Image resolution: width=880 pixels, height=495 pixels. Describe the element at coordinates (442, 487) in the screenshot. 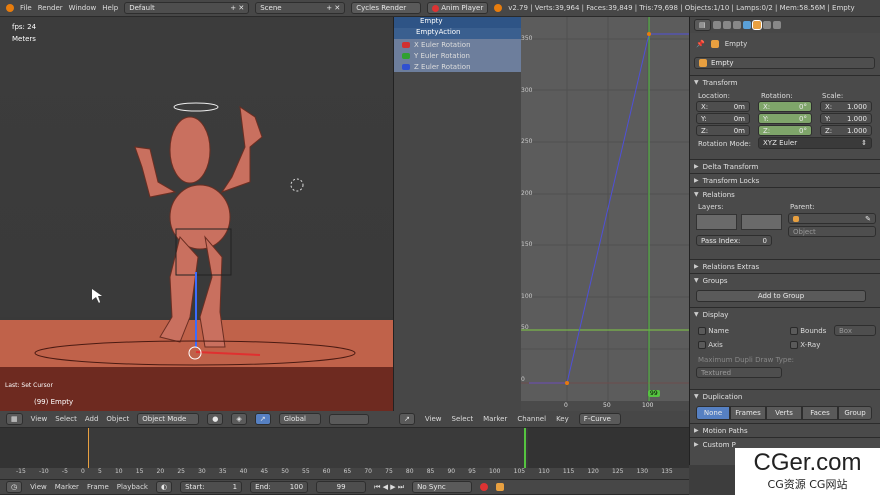

I see `sync-select: No Sync` at that location.